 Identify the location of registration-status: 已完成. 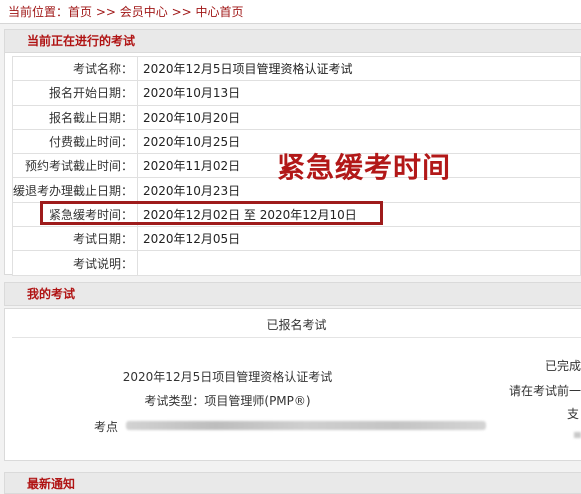
(563, 366).